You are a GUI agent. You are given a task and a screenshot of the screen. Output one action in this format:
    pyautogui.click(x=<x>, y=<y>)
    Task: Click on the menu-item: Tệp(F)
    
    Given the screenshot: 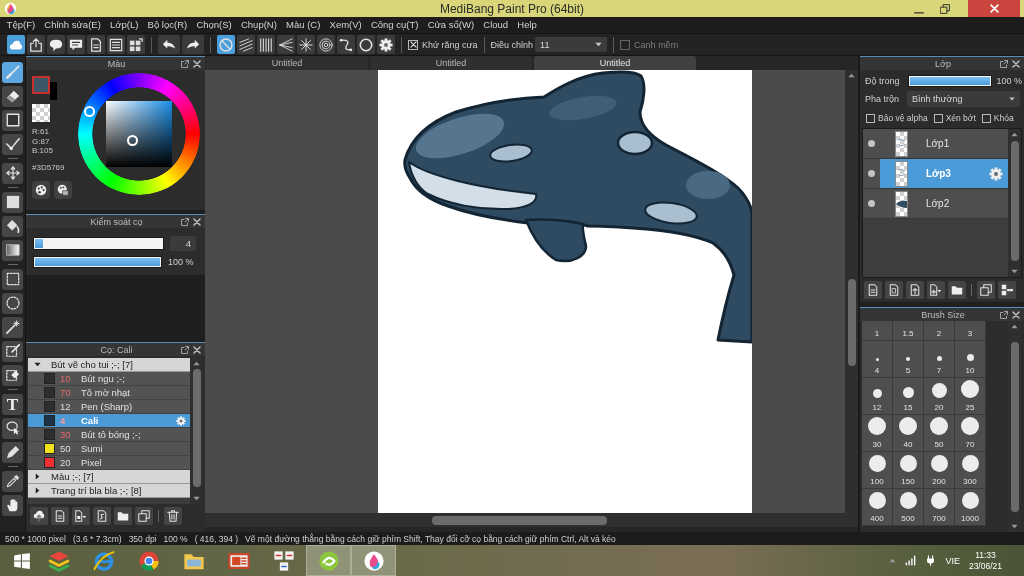 What is the action you would take?
    pyautogui.click(x=21, y=25)
    